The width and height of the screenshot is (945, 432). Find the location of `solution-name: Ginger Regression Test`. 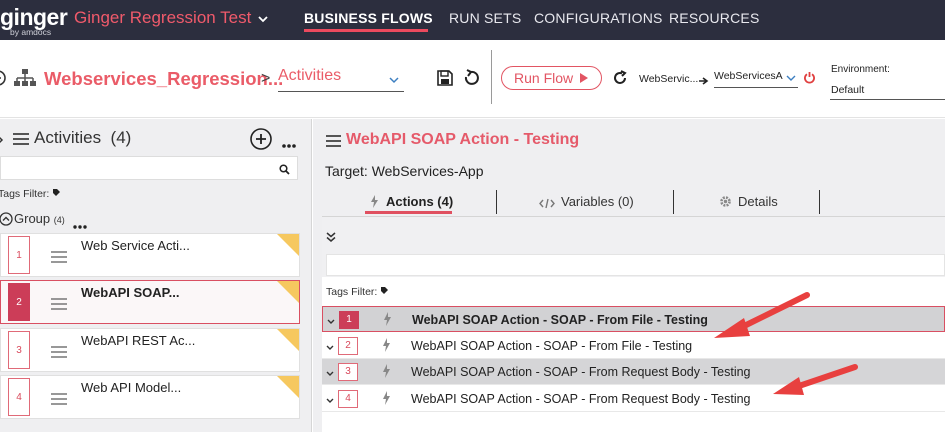

solution-name: Ginger Regression Test is located at coordinates (162, 18).